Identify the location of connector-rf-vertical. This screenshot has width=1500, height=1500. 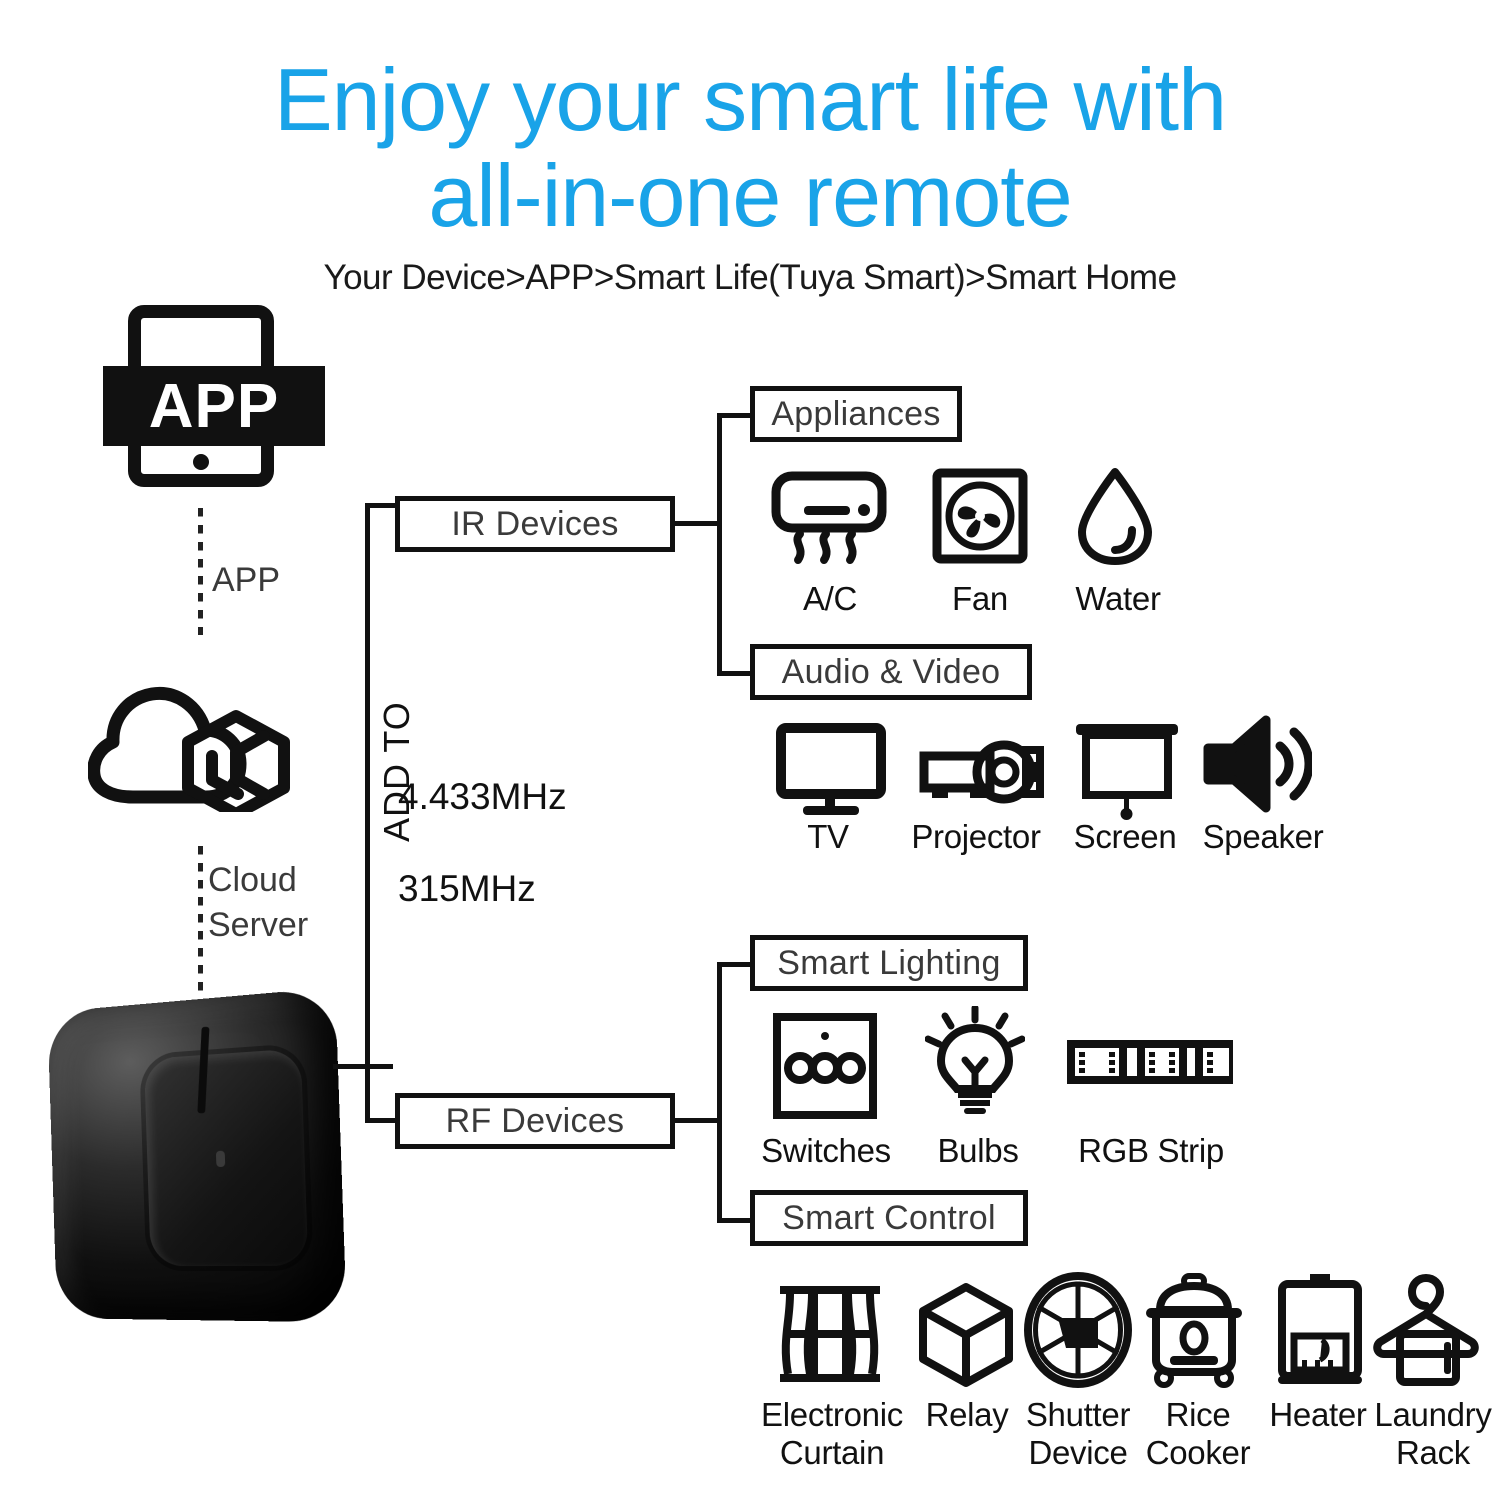
(719, 1092).